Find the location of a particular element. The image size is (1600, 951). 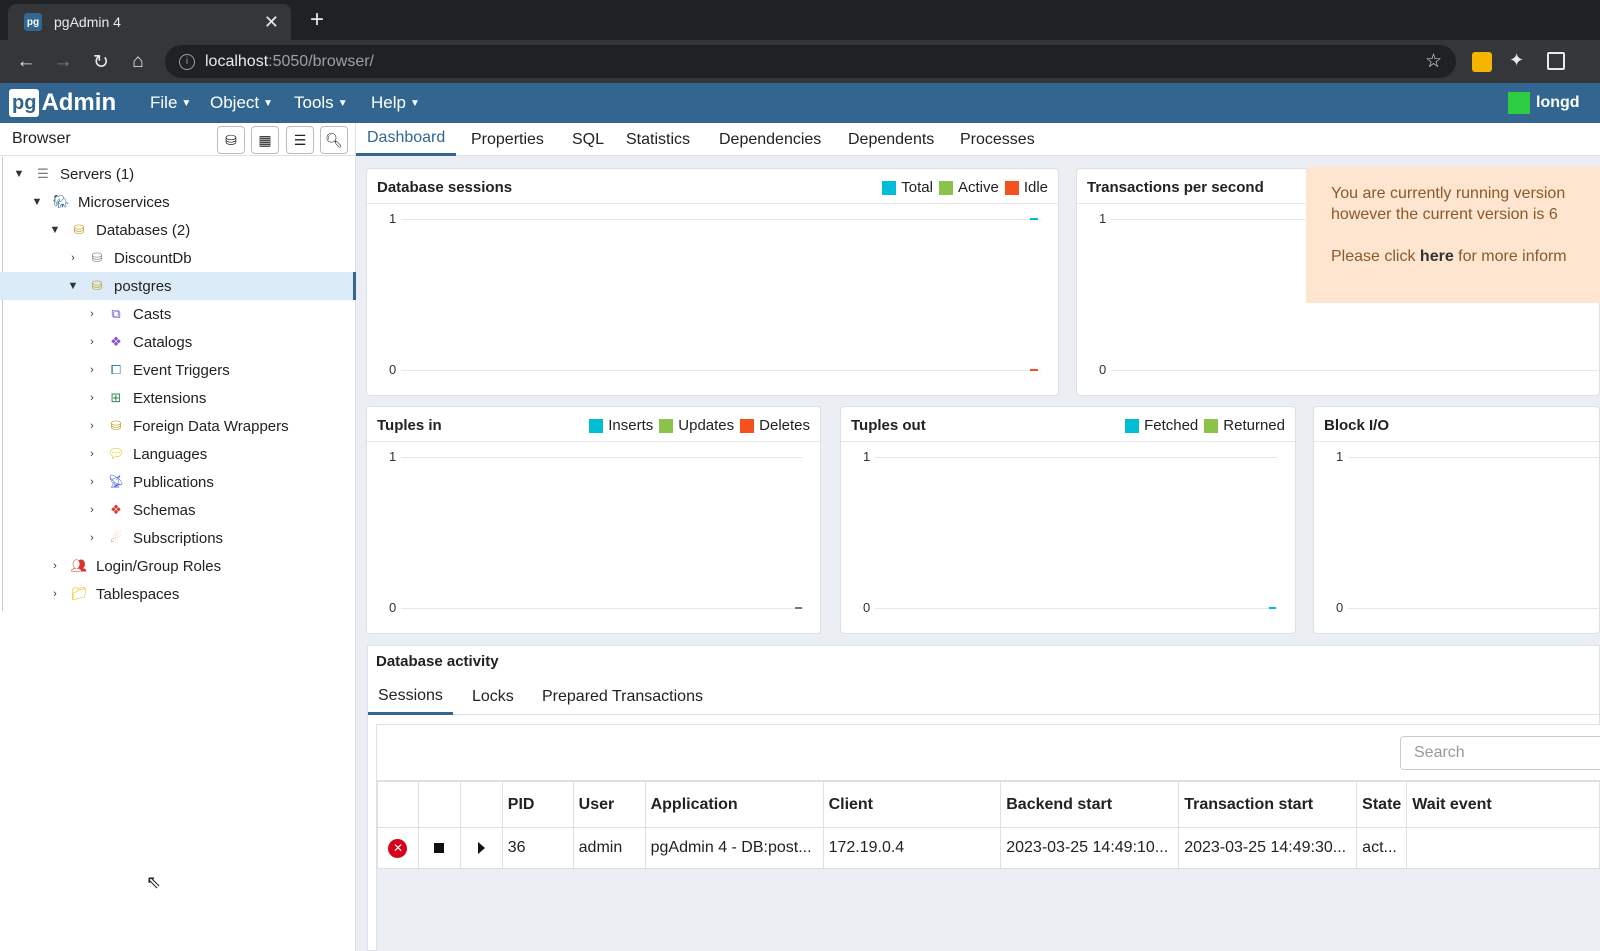

address-toolbar: ← → ↻ ⌂ i localhost:5050/browser/ ☆ ✦ is located at coordinates (800, 61).